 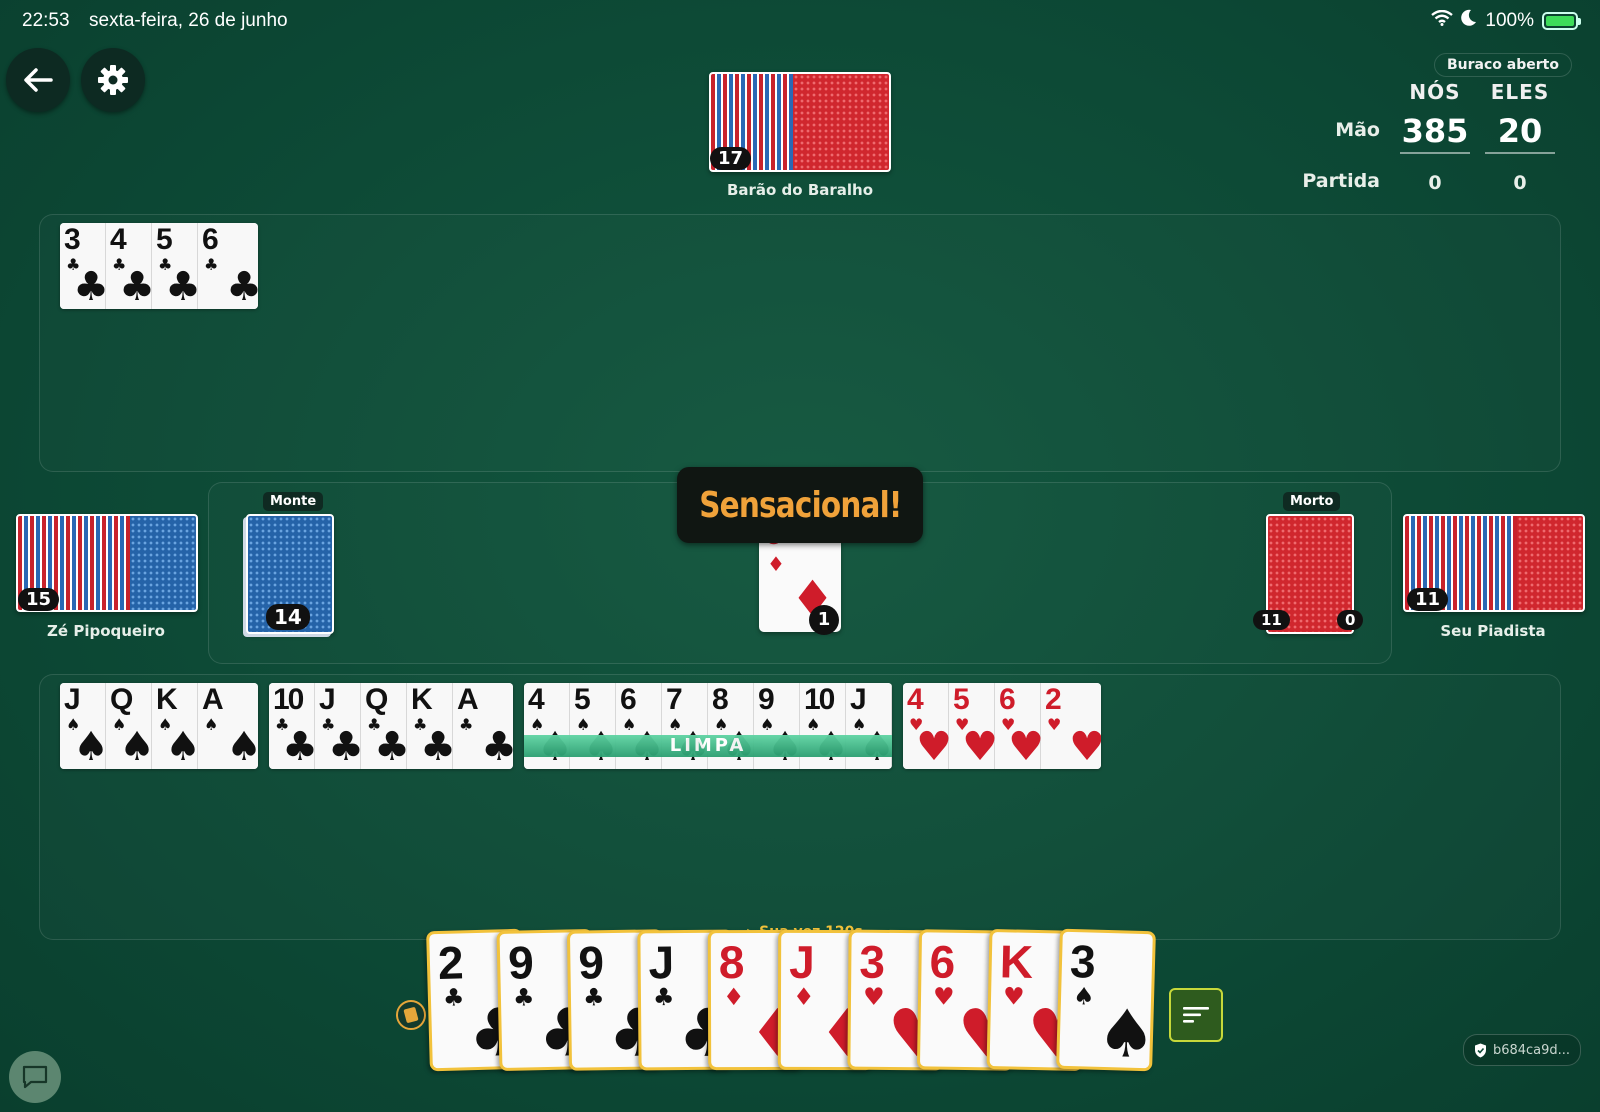 I want to click on match-score-us: 0, so click(x=1435, y=183).